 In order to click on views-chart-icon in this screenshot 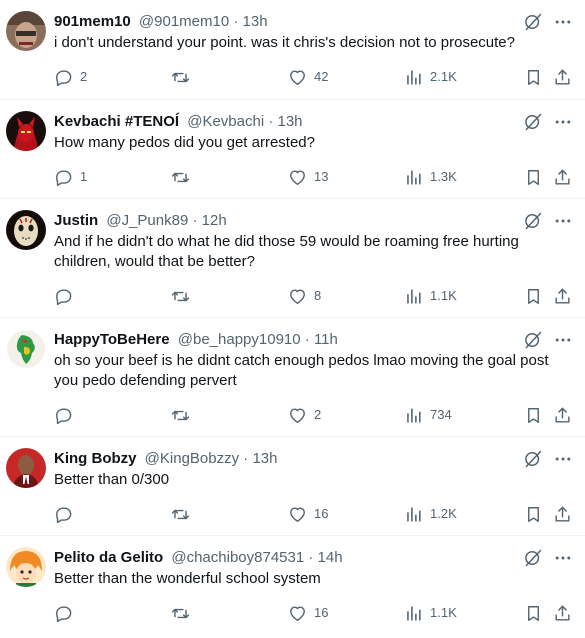, I will do `click(413, 296)`.